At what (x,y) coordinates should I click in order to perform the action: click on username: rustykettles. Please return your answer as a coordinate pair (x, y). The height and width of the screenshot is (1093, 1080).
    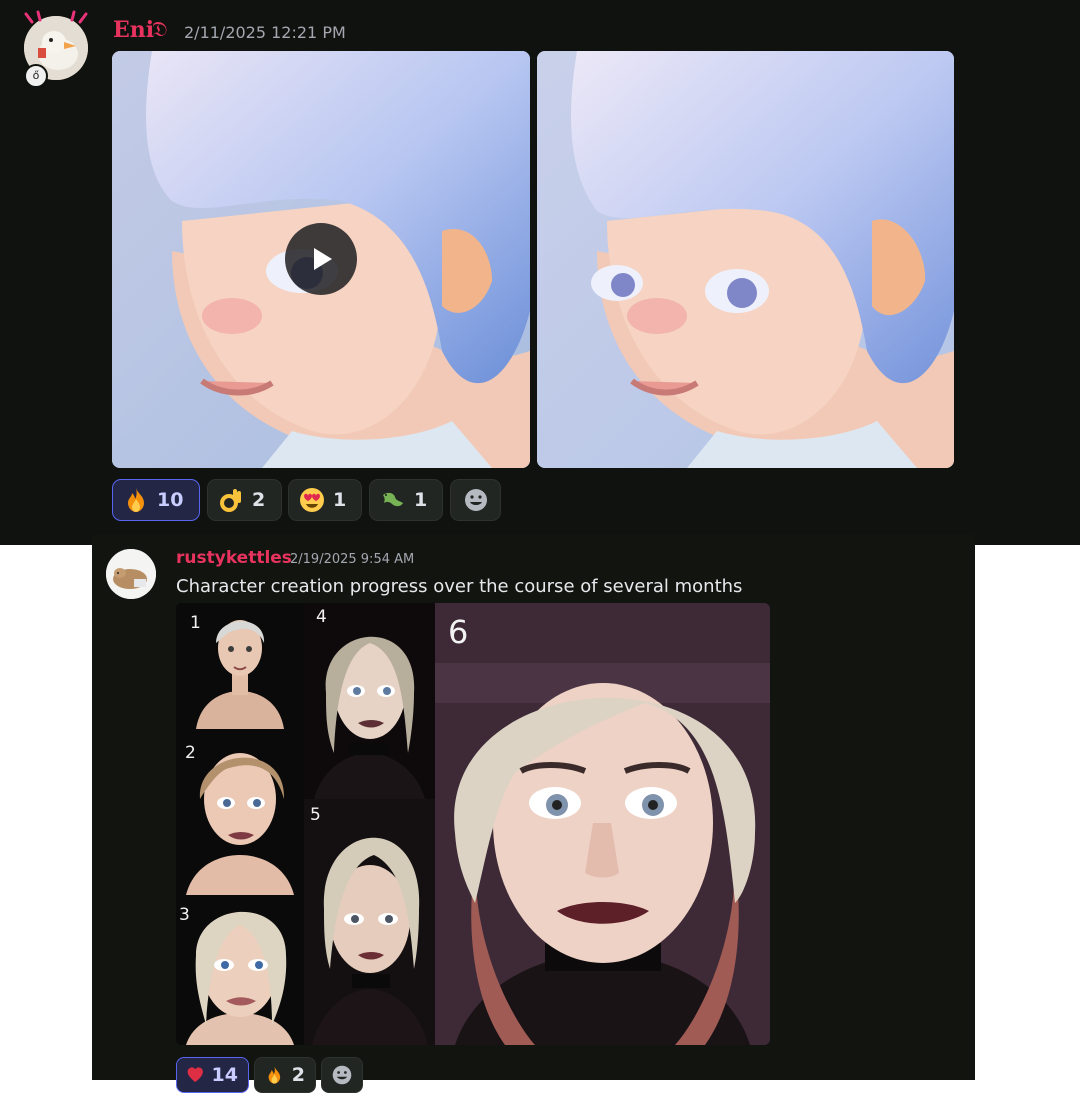
    Looking at the image, I should click on (234, 558).